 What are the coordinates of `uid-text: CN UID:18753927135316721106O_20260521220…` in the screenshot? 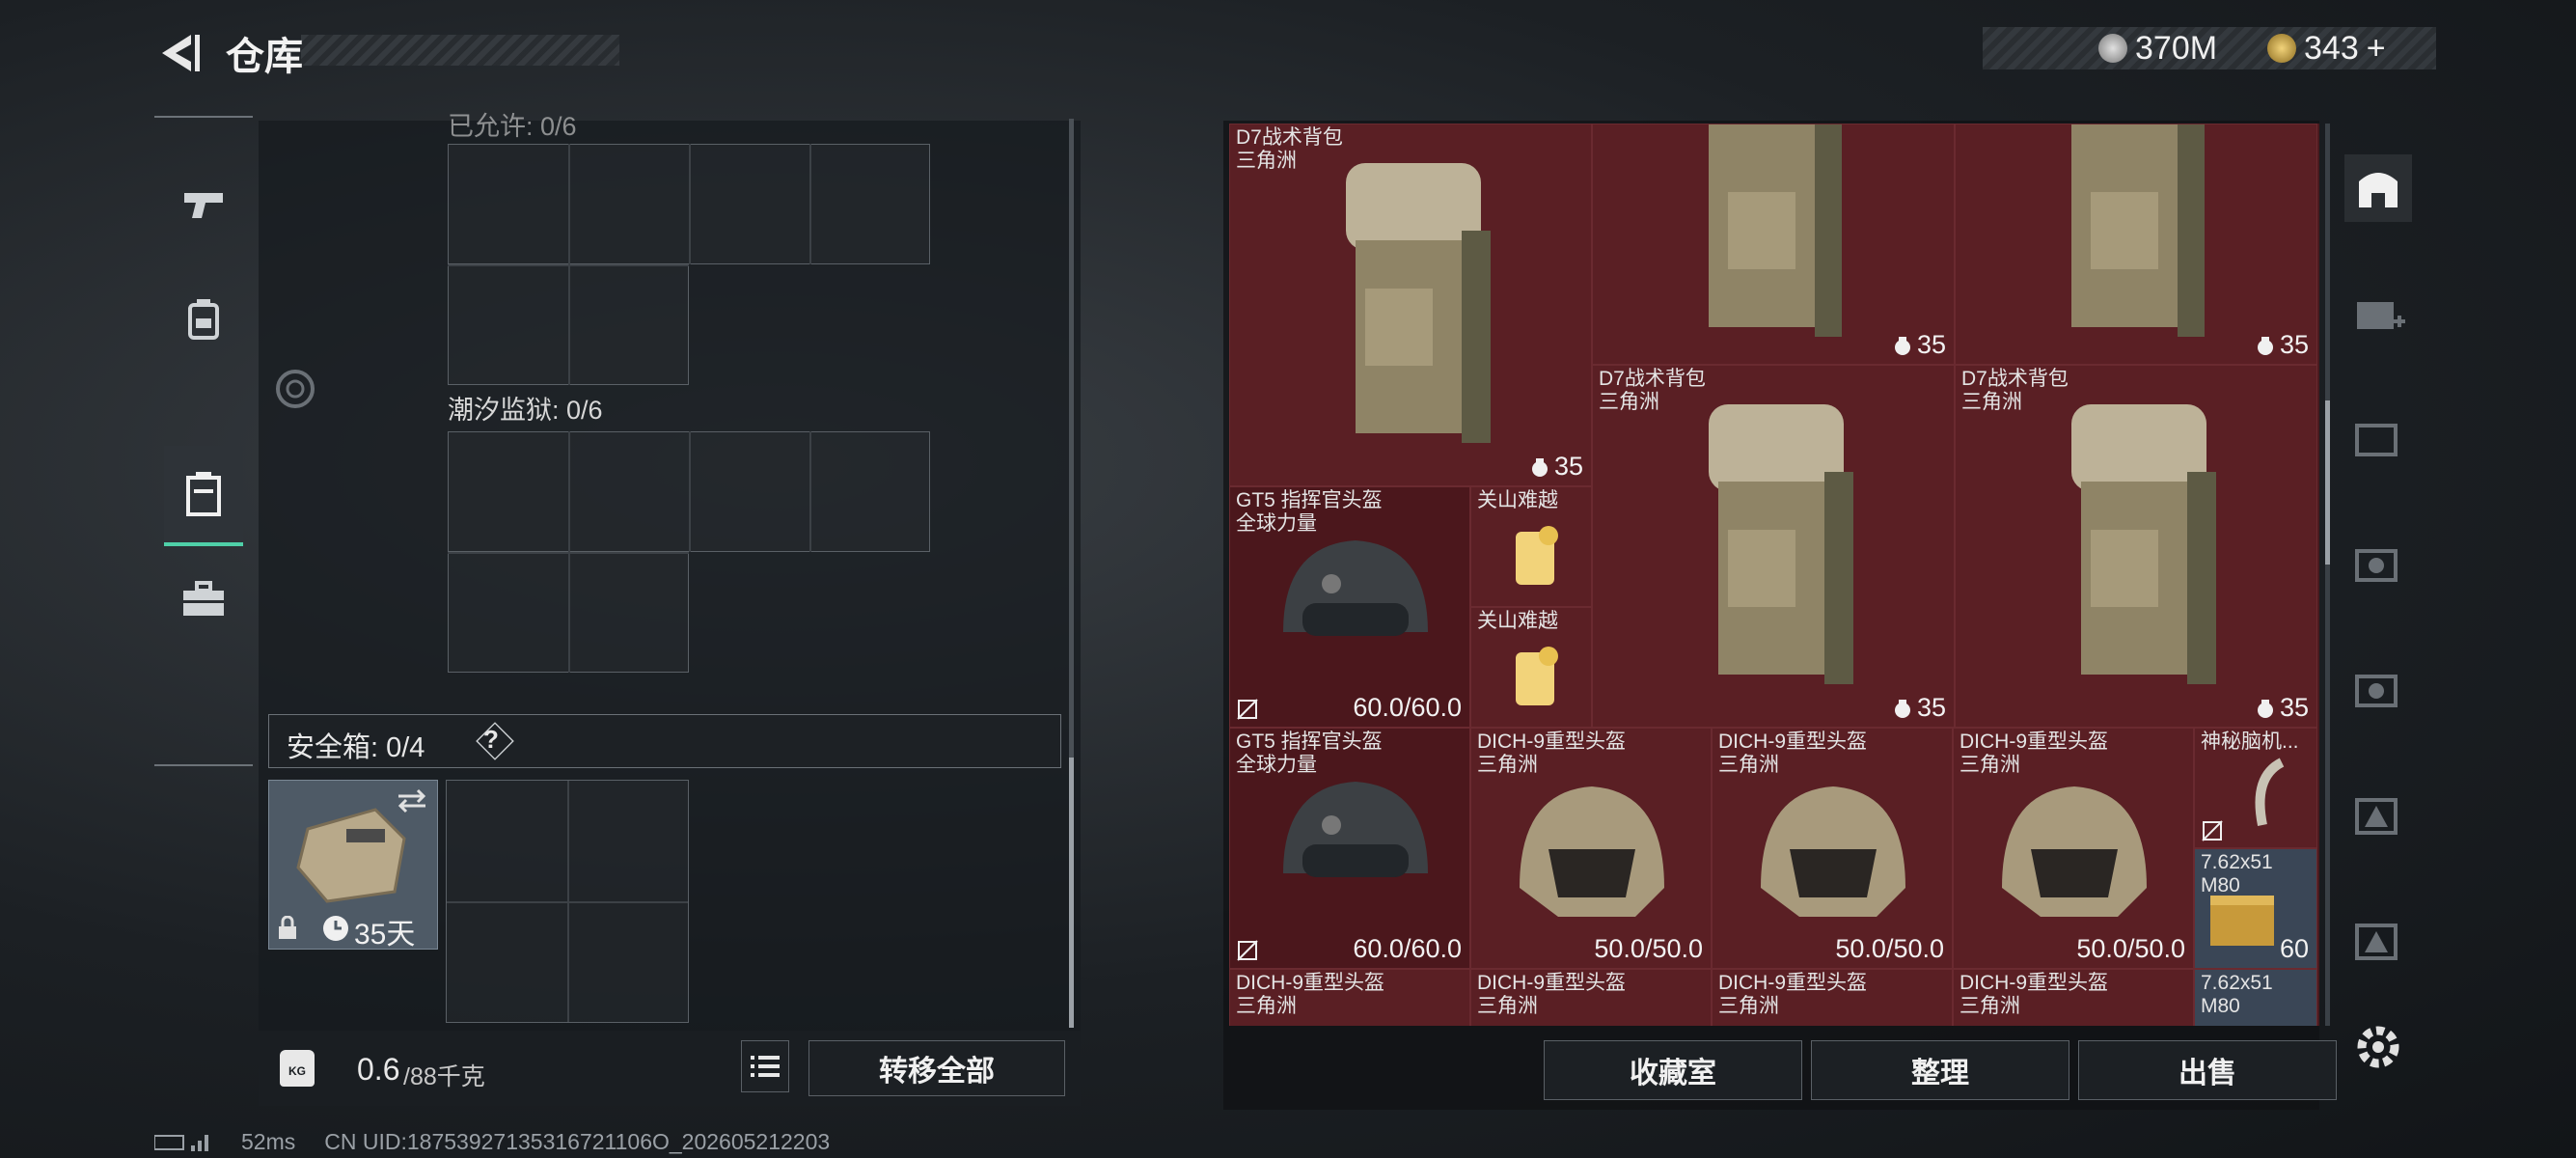 It's located at (578, 1141).